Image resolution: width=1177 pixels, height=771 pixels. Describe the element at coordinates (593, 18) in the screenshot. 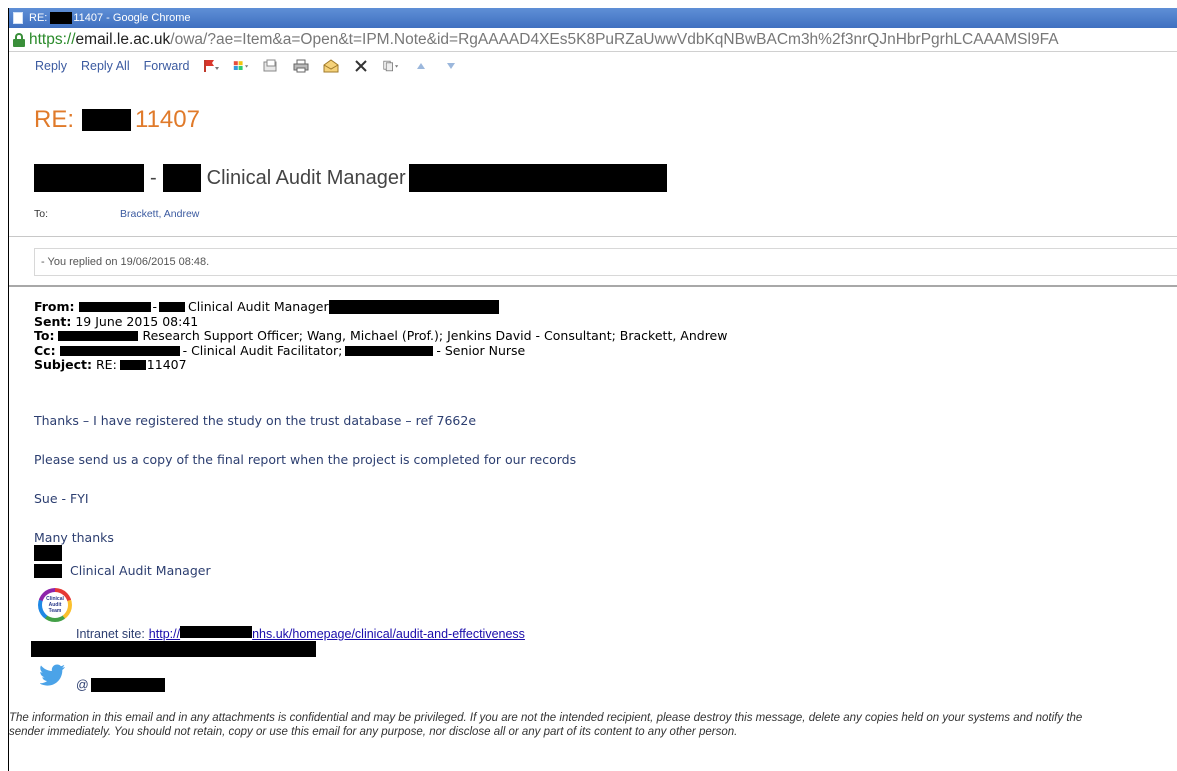

I see `window-titlebar: RE: 11407 - Google Chrome` at that location.